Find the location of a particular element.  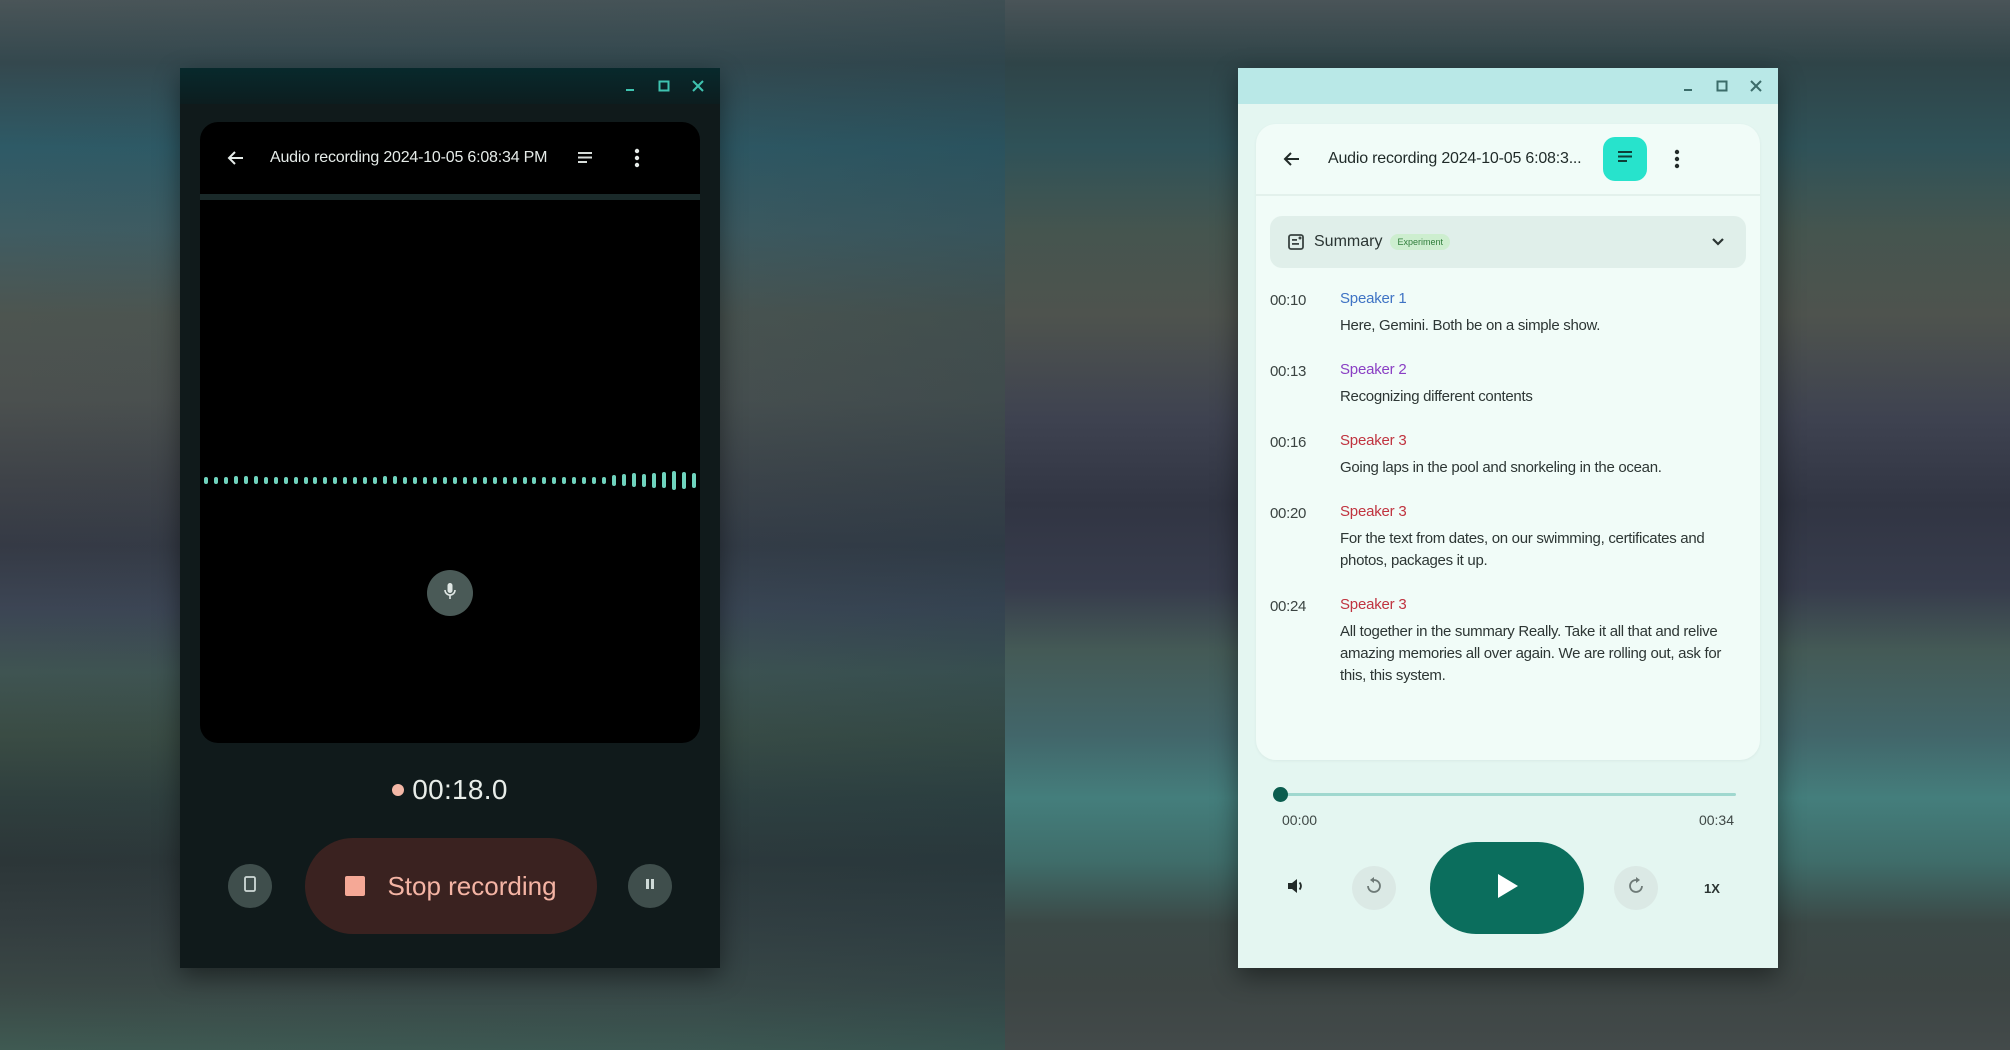

forward-button is located at coordinates (1636, 888).